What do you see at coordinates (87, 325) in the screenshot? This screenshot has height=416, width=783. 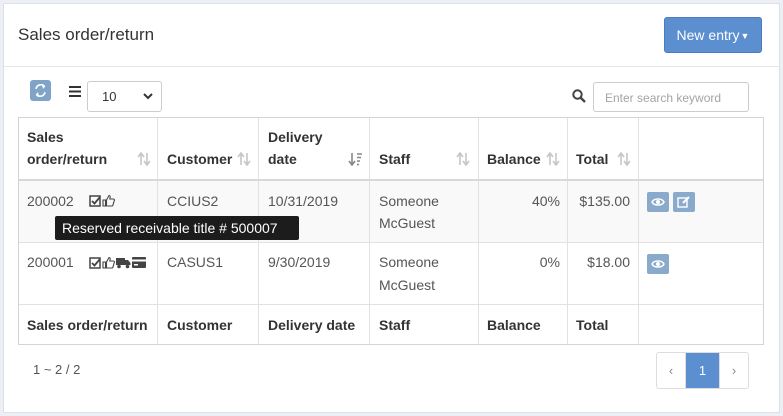 I see `footer-sales-order: Sales order/return` at bounding box center [87, 325].